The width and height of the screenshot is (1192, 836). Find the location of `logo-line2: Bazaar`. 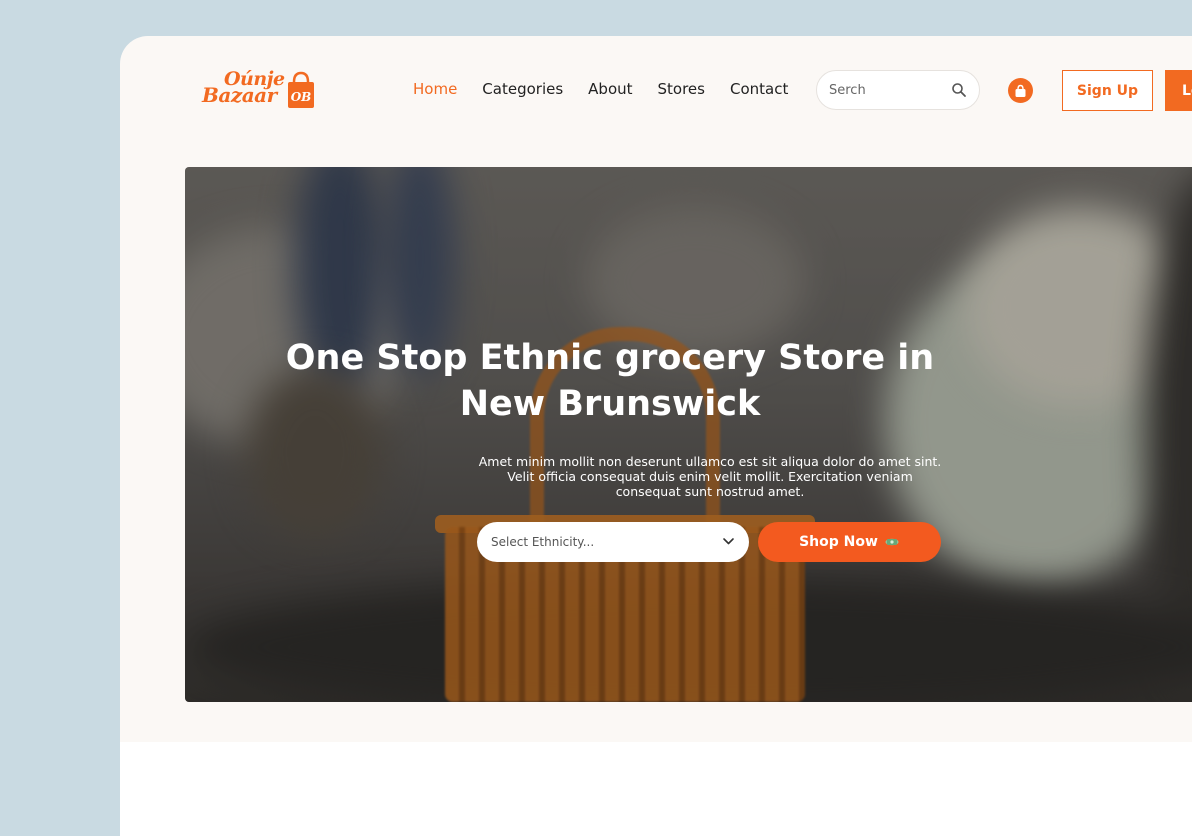

logo-line2: Bazaar is located at coordinates (239, 95).